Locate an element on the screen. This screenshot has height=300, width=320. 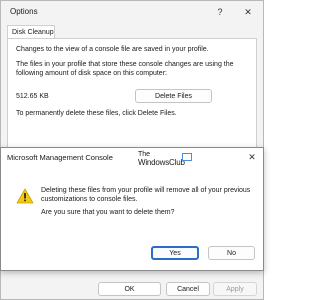
tab-disk-cleanup: Disk Cleanup is located at coordinates (31, 32).